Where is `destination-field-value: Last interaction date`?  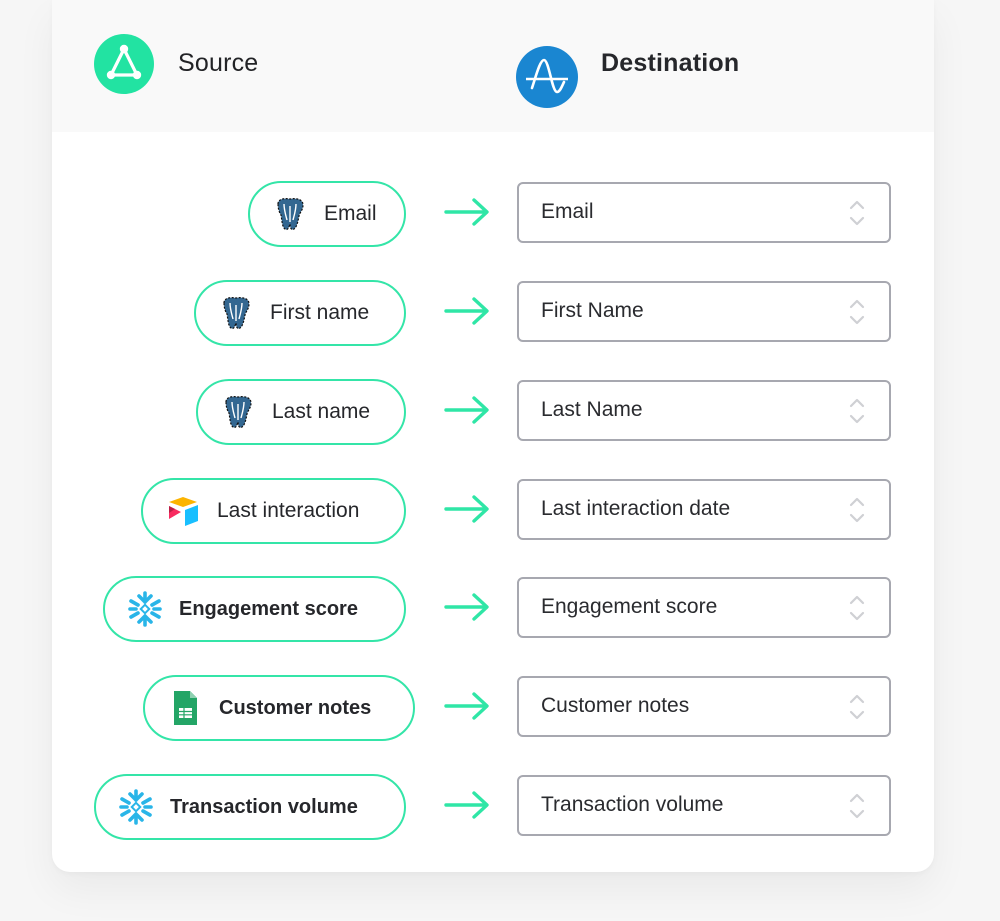 destination-field-value: Last interaction date is located at coordinates (636, 508).